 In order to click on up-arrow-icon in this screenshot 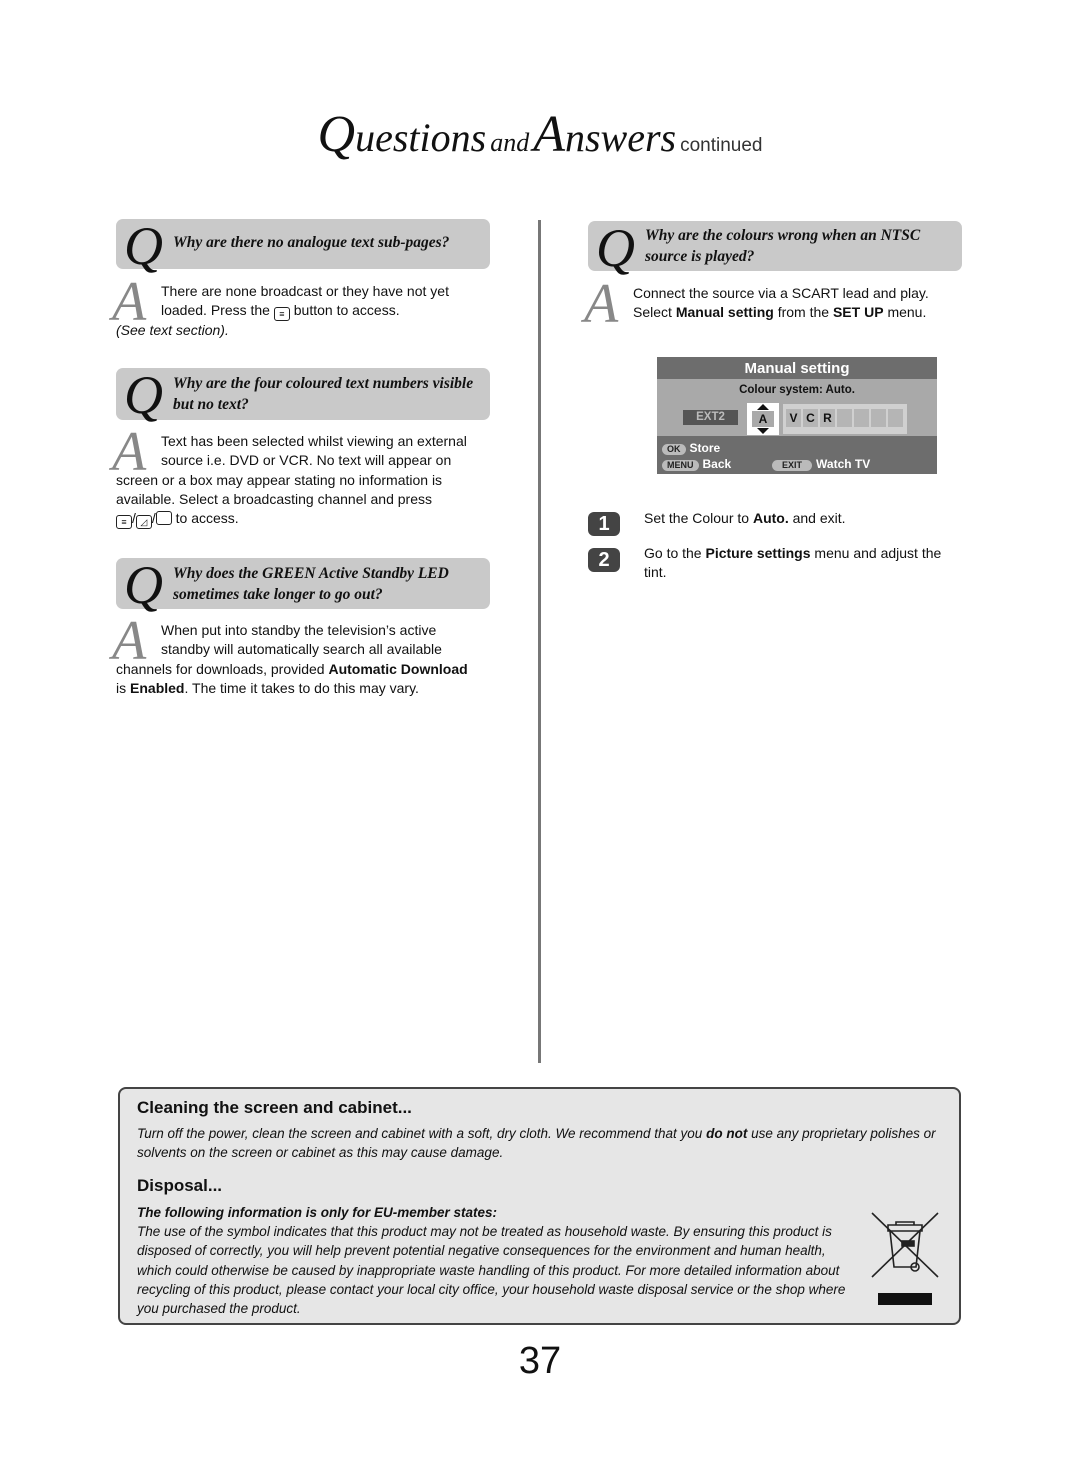, I will do `click(763, 407)`.